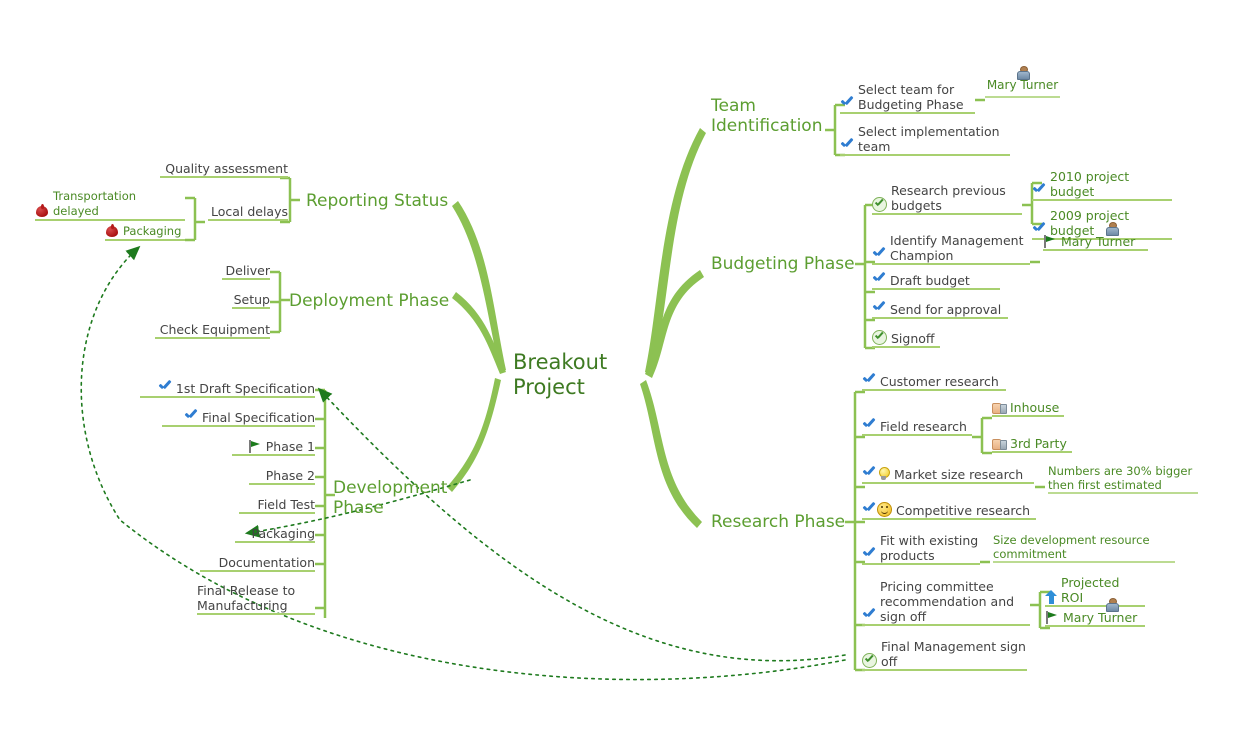 The image size is (1235, 736). Describe the element at coordinates (957, 248) in the screenshot. I see `leaf-label: Identify Management Champion` at that location.